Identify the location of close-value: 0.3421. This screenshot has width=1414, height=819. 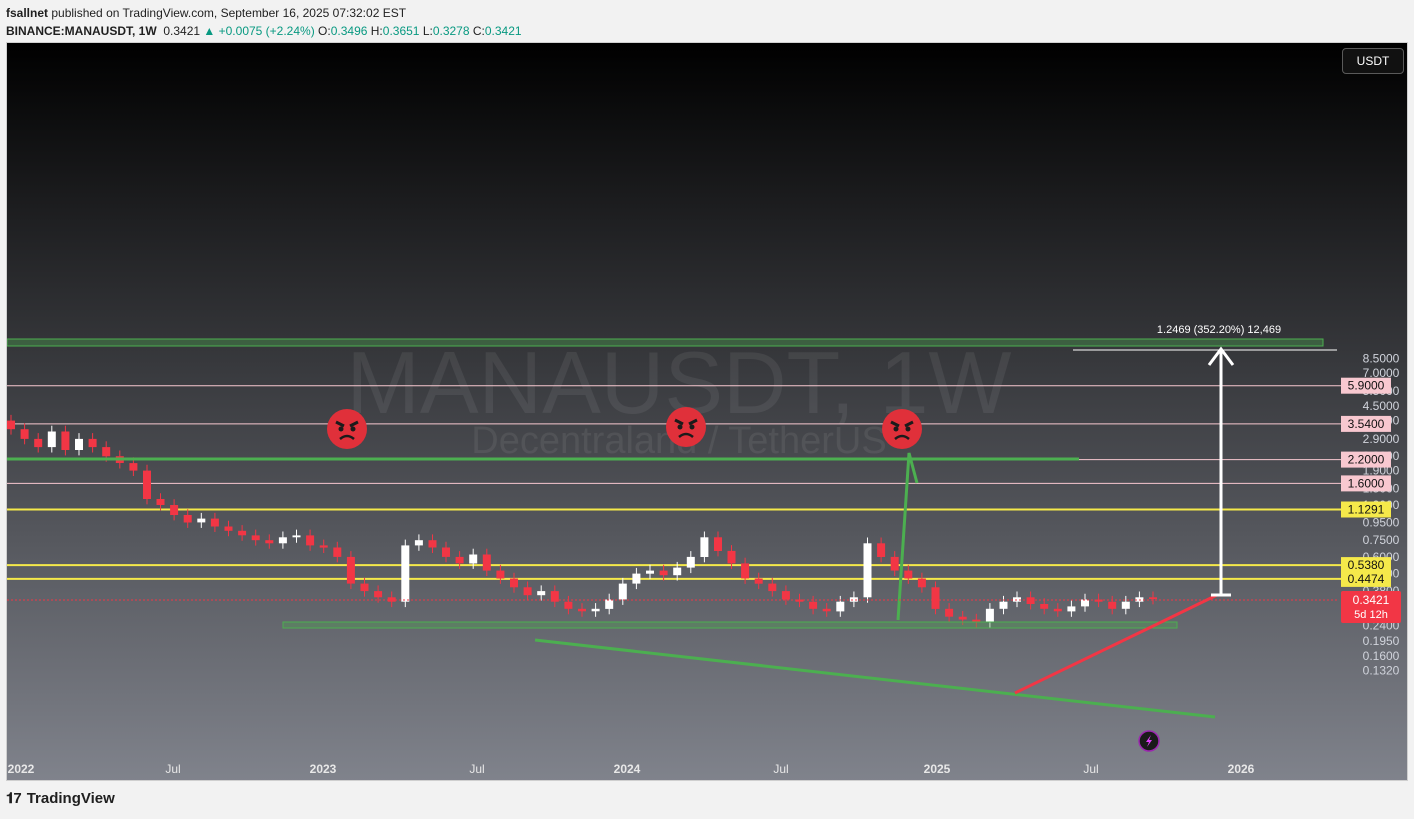
(503, 31).